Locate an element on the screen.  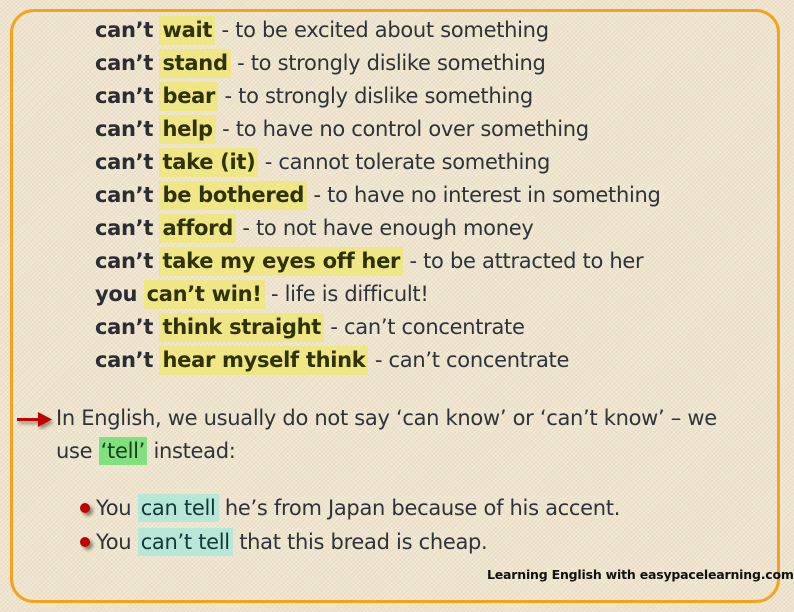
note-line-2: use ‘tell’ instead: is located at coordinates (416, 451).